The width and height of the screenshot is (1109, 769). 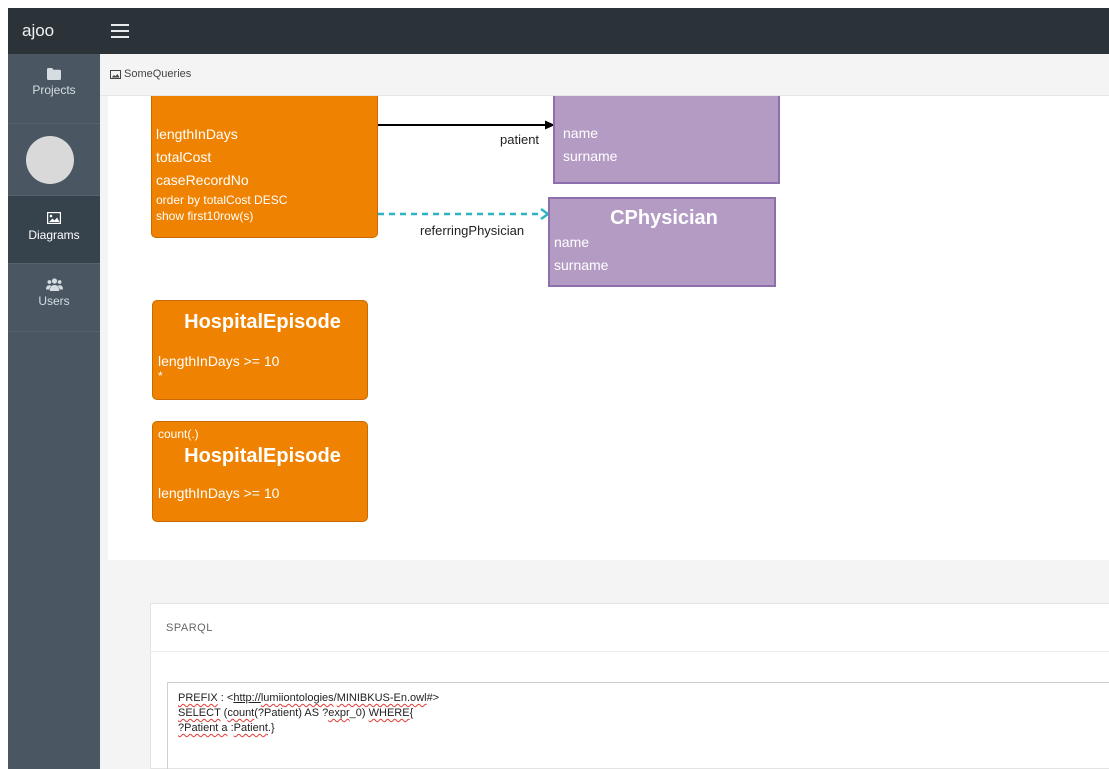 What do you see at coordinates (222, 200) in the screenshot?
I see `order-by-clause: order by totalCost DESC` at bounding box center [222, 200].